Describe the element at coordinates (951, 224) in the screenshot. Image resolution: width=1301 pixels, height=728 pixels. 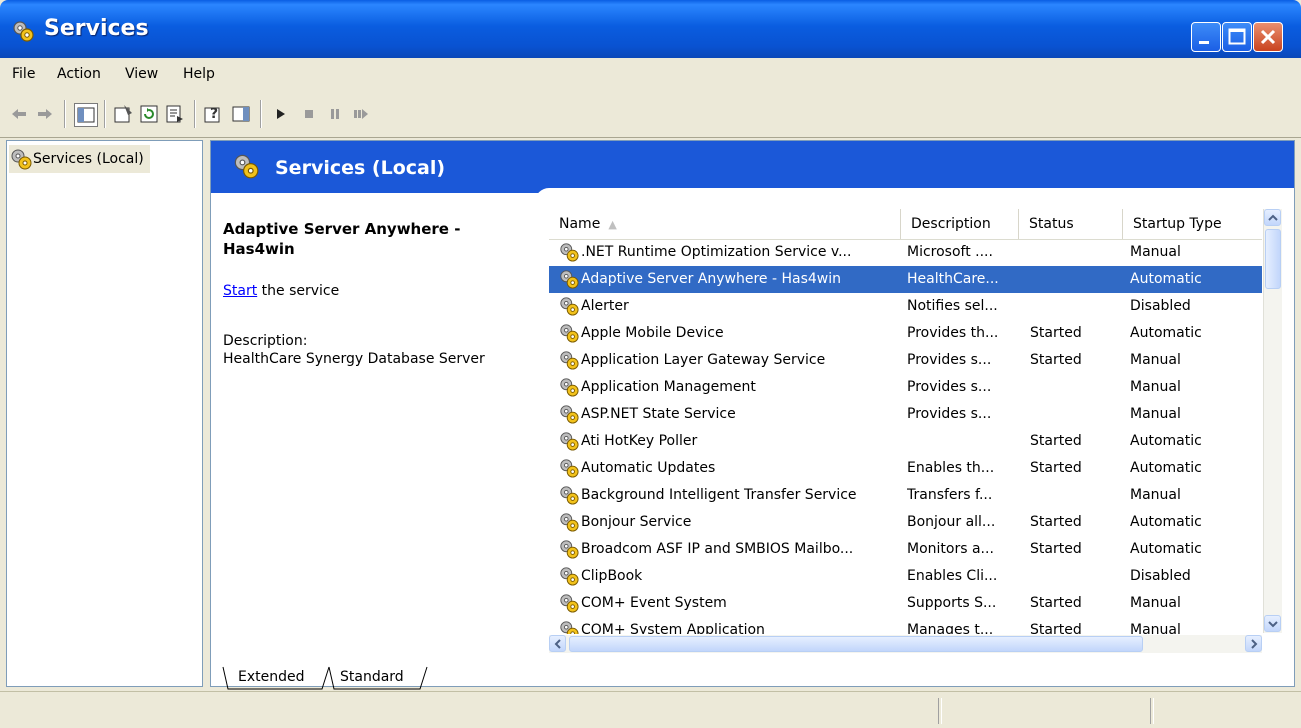
I see `column-header-label: Description` at that location.